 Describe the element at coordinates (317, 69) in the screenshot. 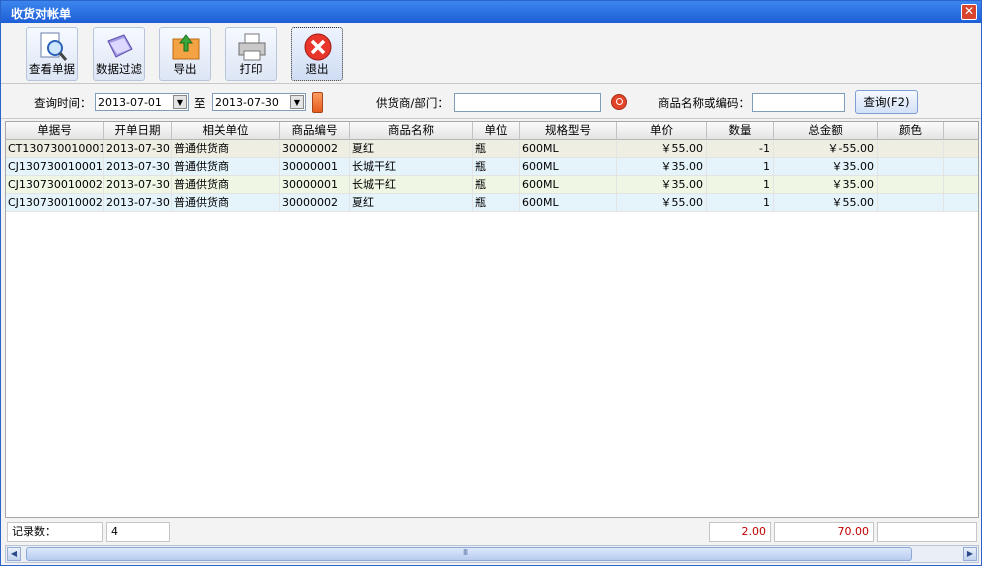

I see `exit-label: 退出` at that location.